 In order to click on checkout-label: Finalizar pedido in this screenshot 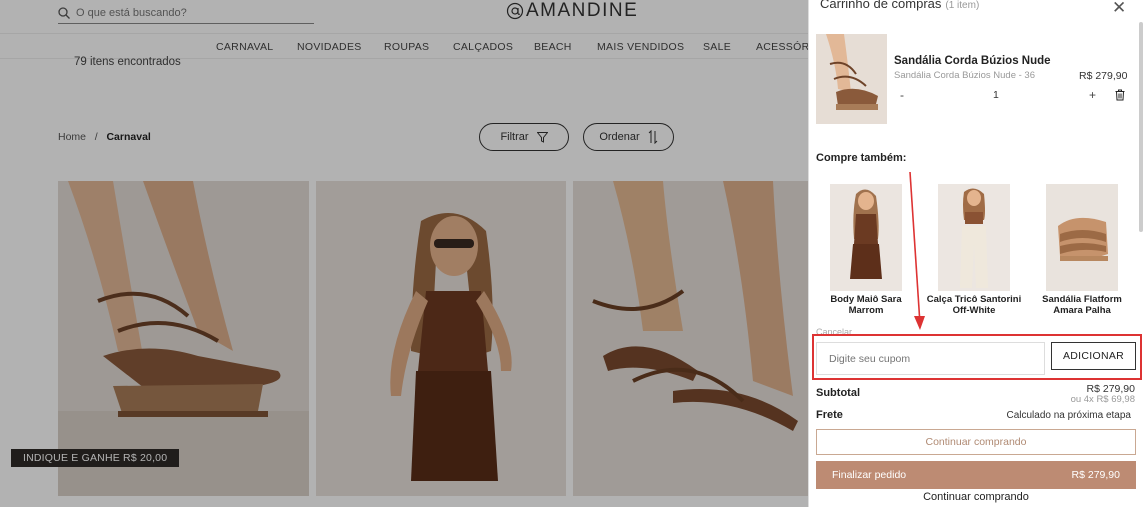, I will do `click(869, 475)`.